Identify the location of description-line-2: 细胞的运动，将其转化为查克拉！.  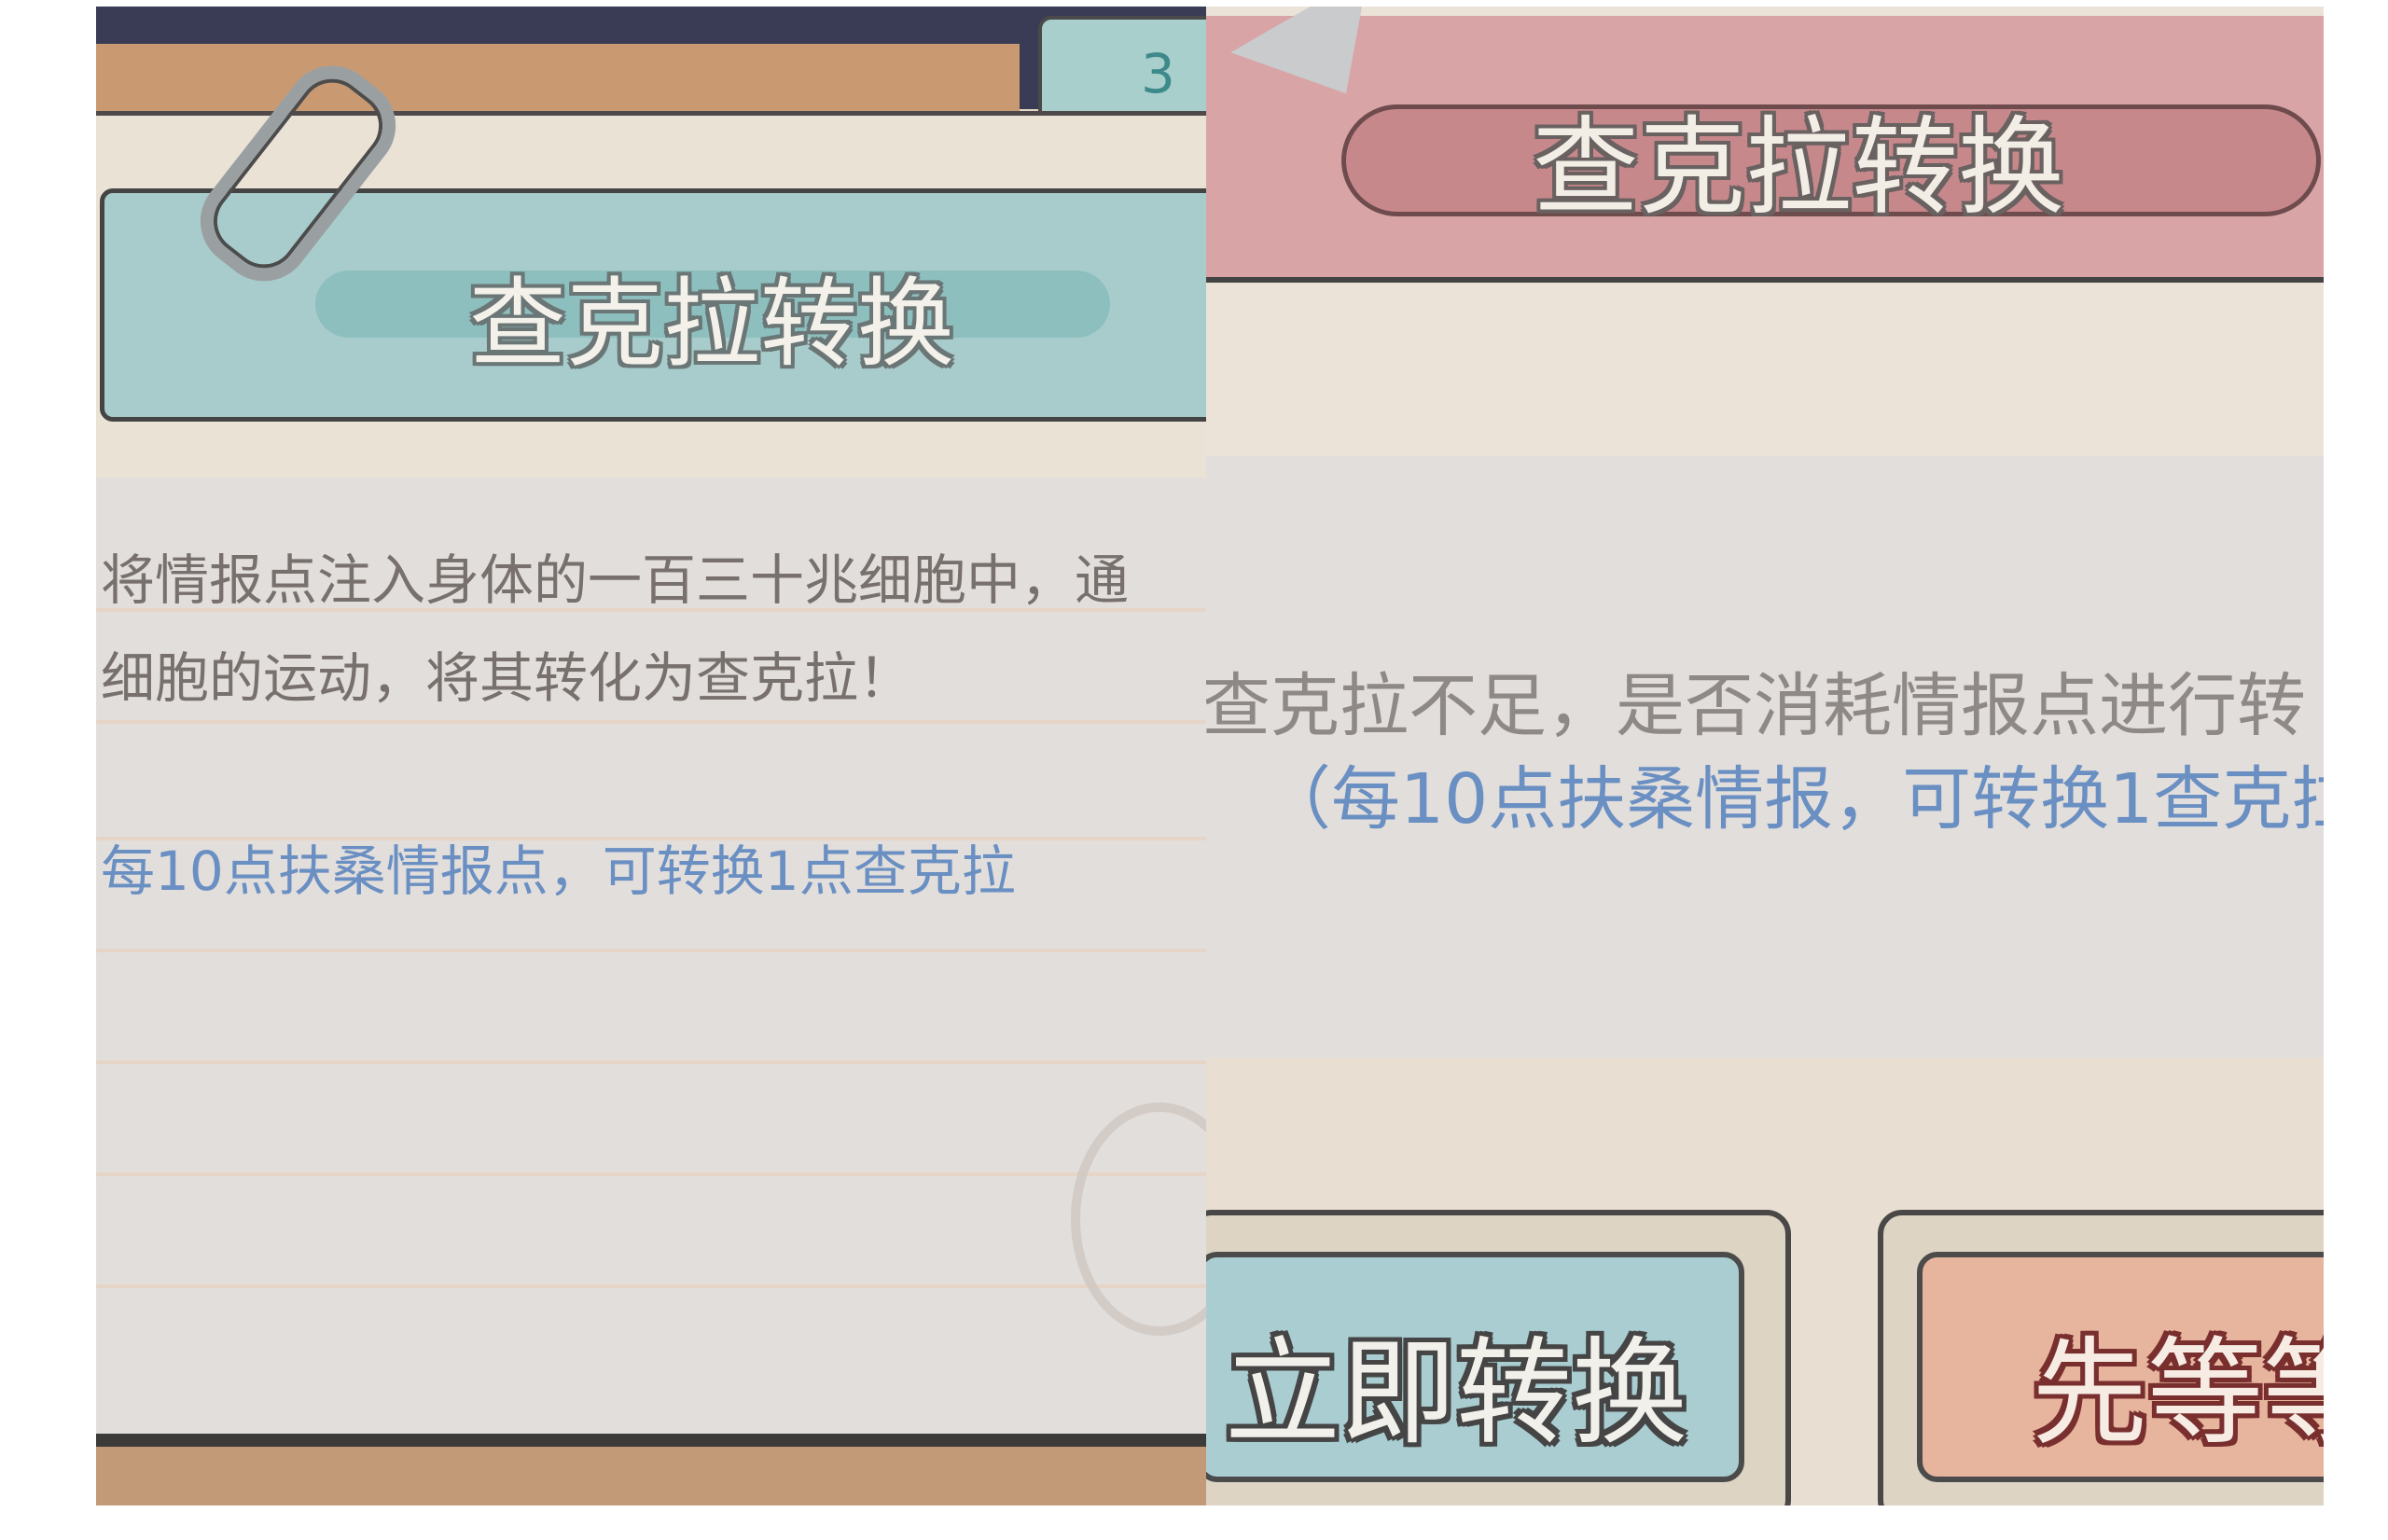
(507, 678).